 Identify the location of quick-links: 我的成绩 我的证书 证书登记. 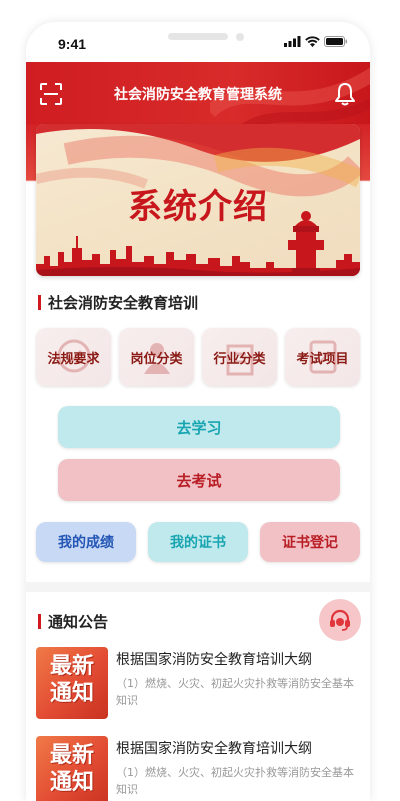
(198, 542).